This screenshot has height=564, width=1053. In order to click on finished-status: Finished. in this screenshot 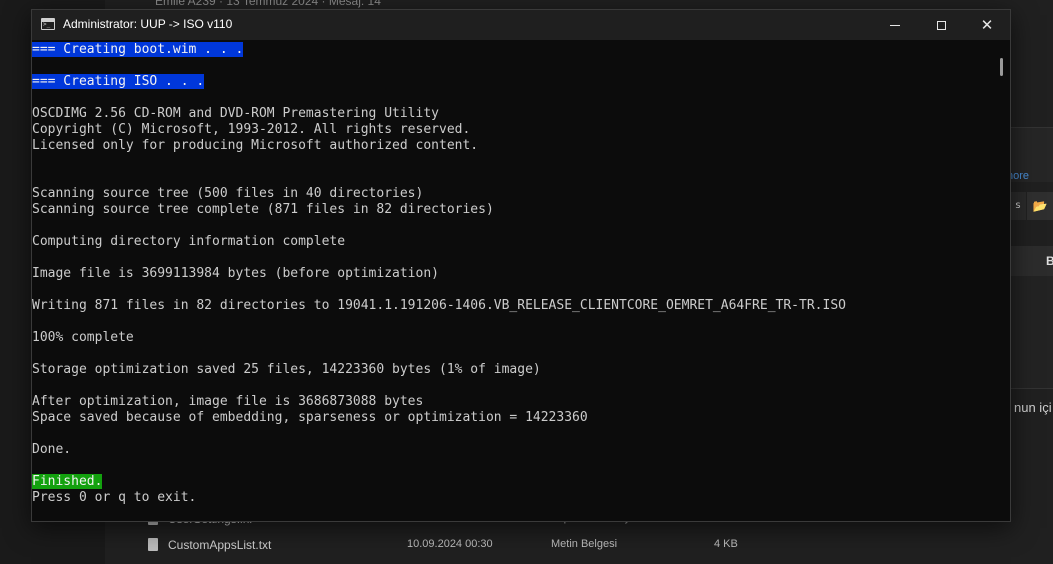, I will do `click(67, 481)`.